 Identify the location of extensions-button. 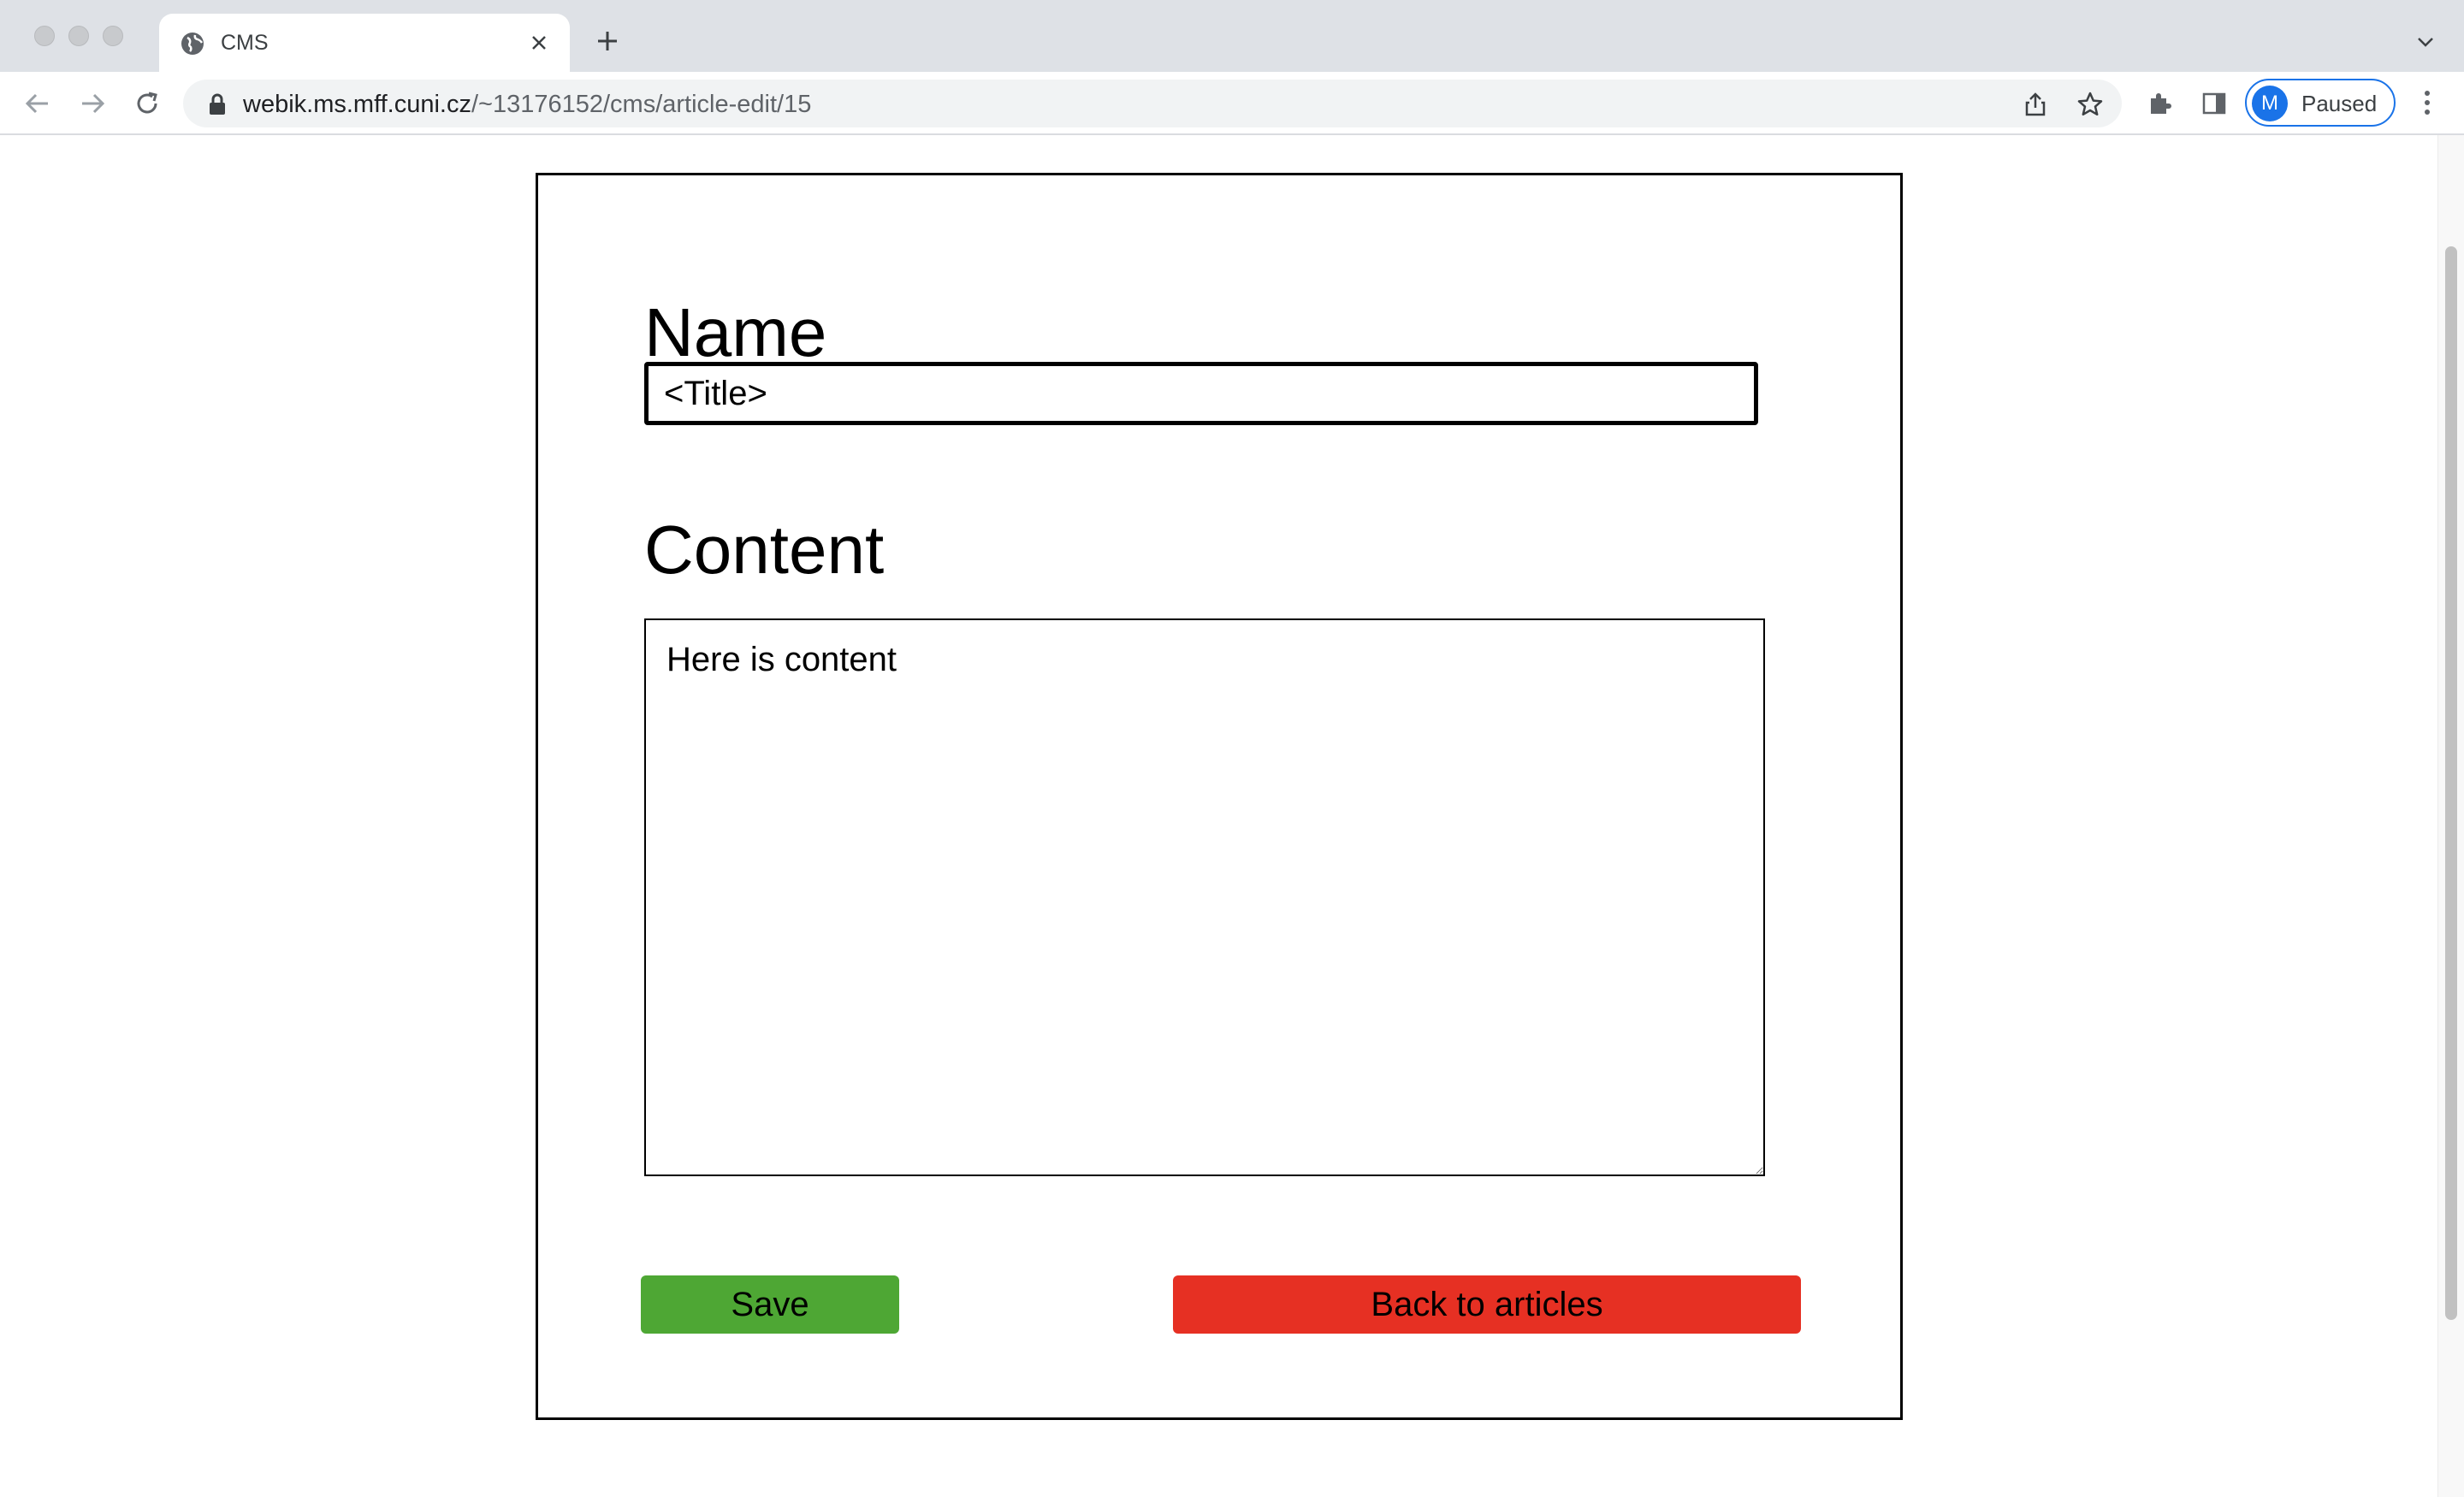
(2159, 103).